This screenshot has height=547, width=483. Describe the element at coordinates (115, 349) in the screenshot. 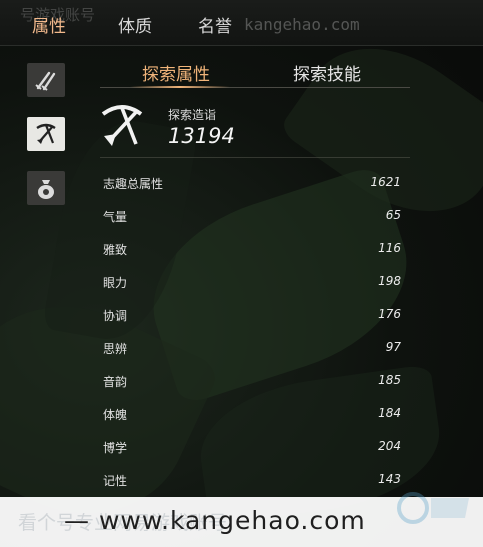

I see `attribute-label: 思辨` at that location.